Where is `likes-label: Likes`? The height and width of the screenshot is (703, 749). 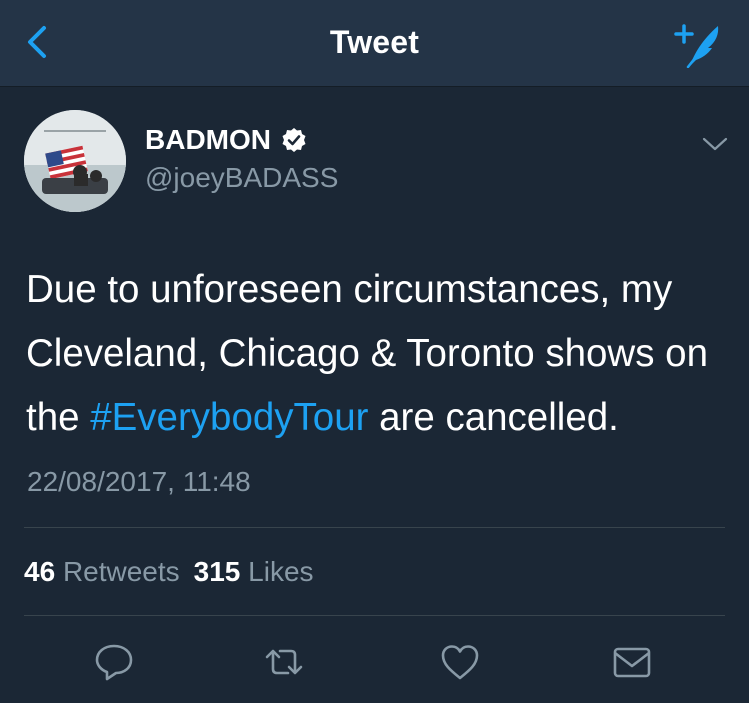
likes-label: Likes is located at coordinates (281, 571).